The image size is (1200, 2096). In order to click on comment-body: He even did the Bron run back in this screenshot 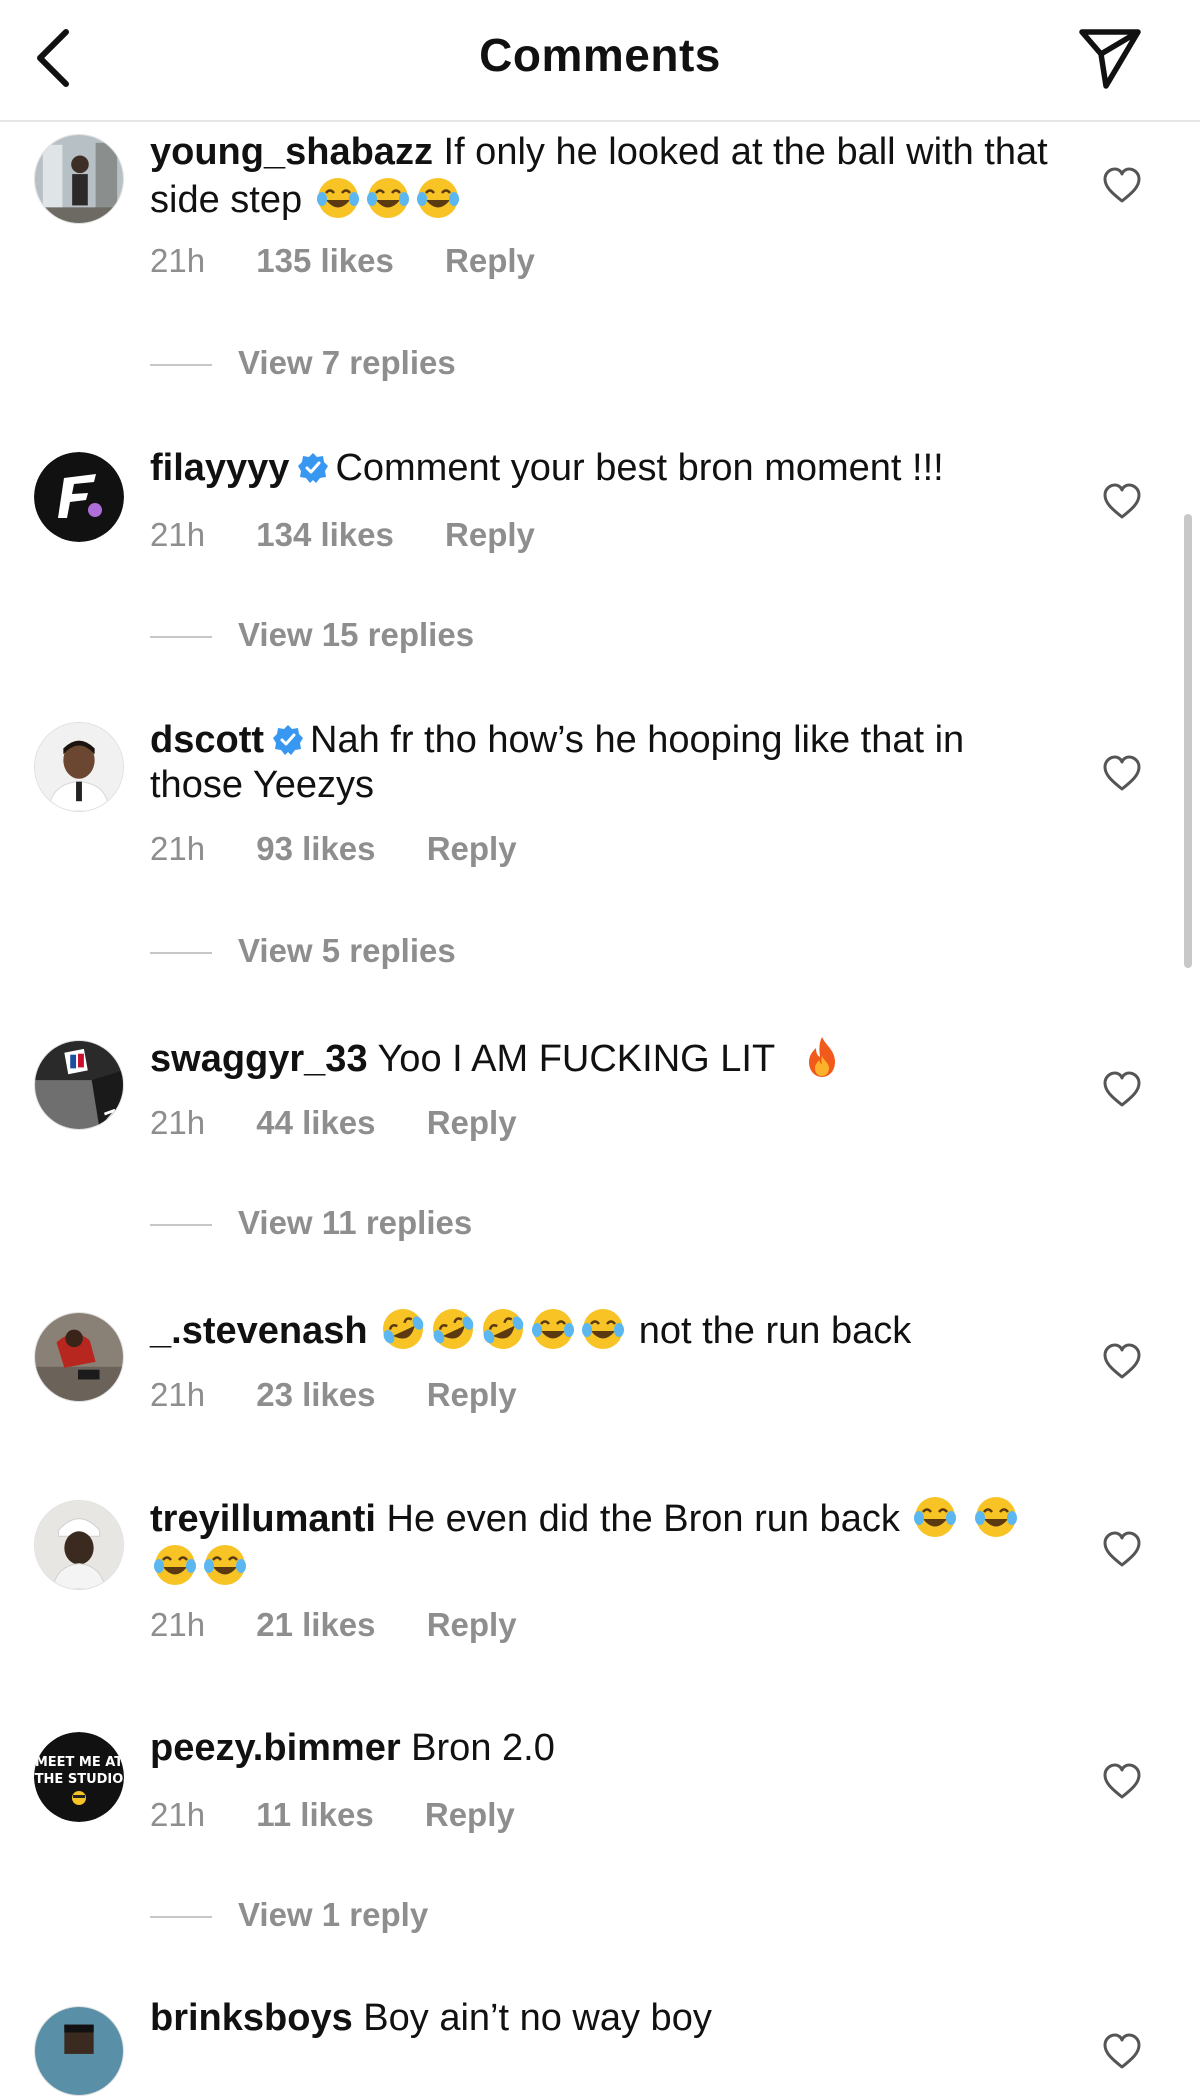, I will do `click(637, 1519)`.